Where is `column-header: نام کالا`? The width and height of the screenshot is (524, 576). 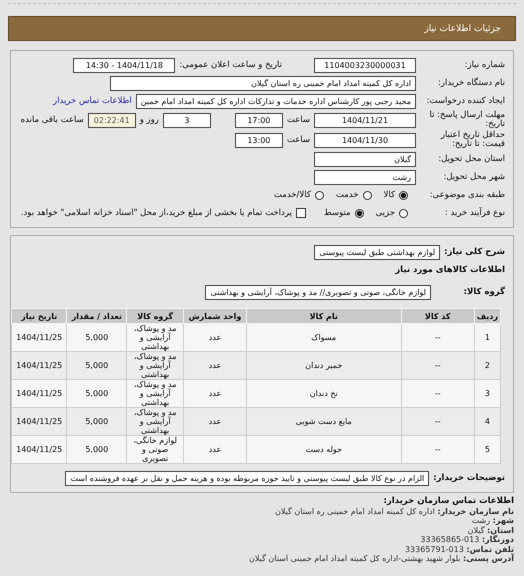
column-header: نام کالا is located at coordinates (324, 316).